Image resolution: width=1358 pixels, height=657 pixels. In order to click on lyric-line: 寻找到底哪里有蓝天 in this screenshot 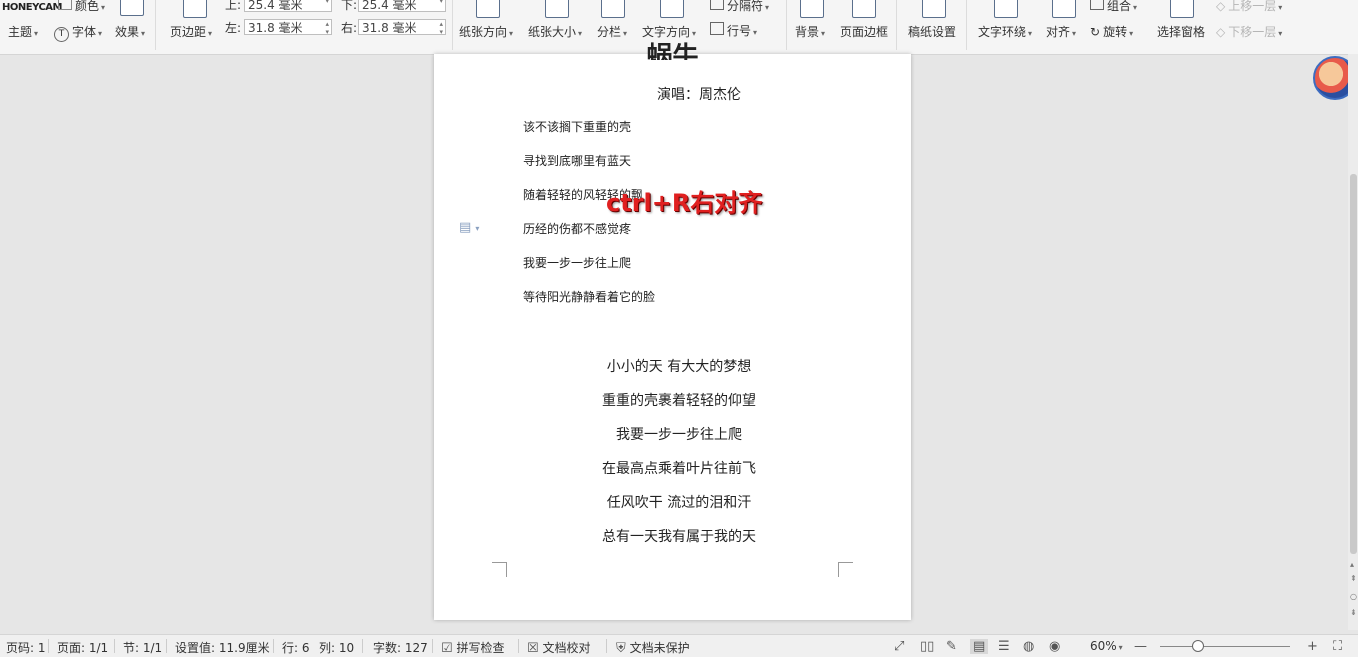, I will do `click(577, 161)`.